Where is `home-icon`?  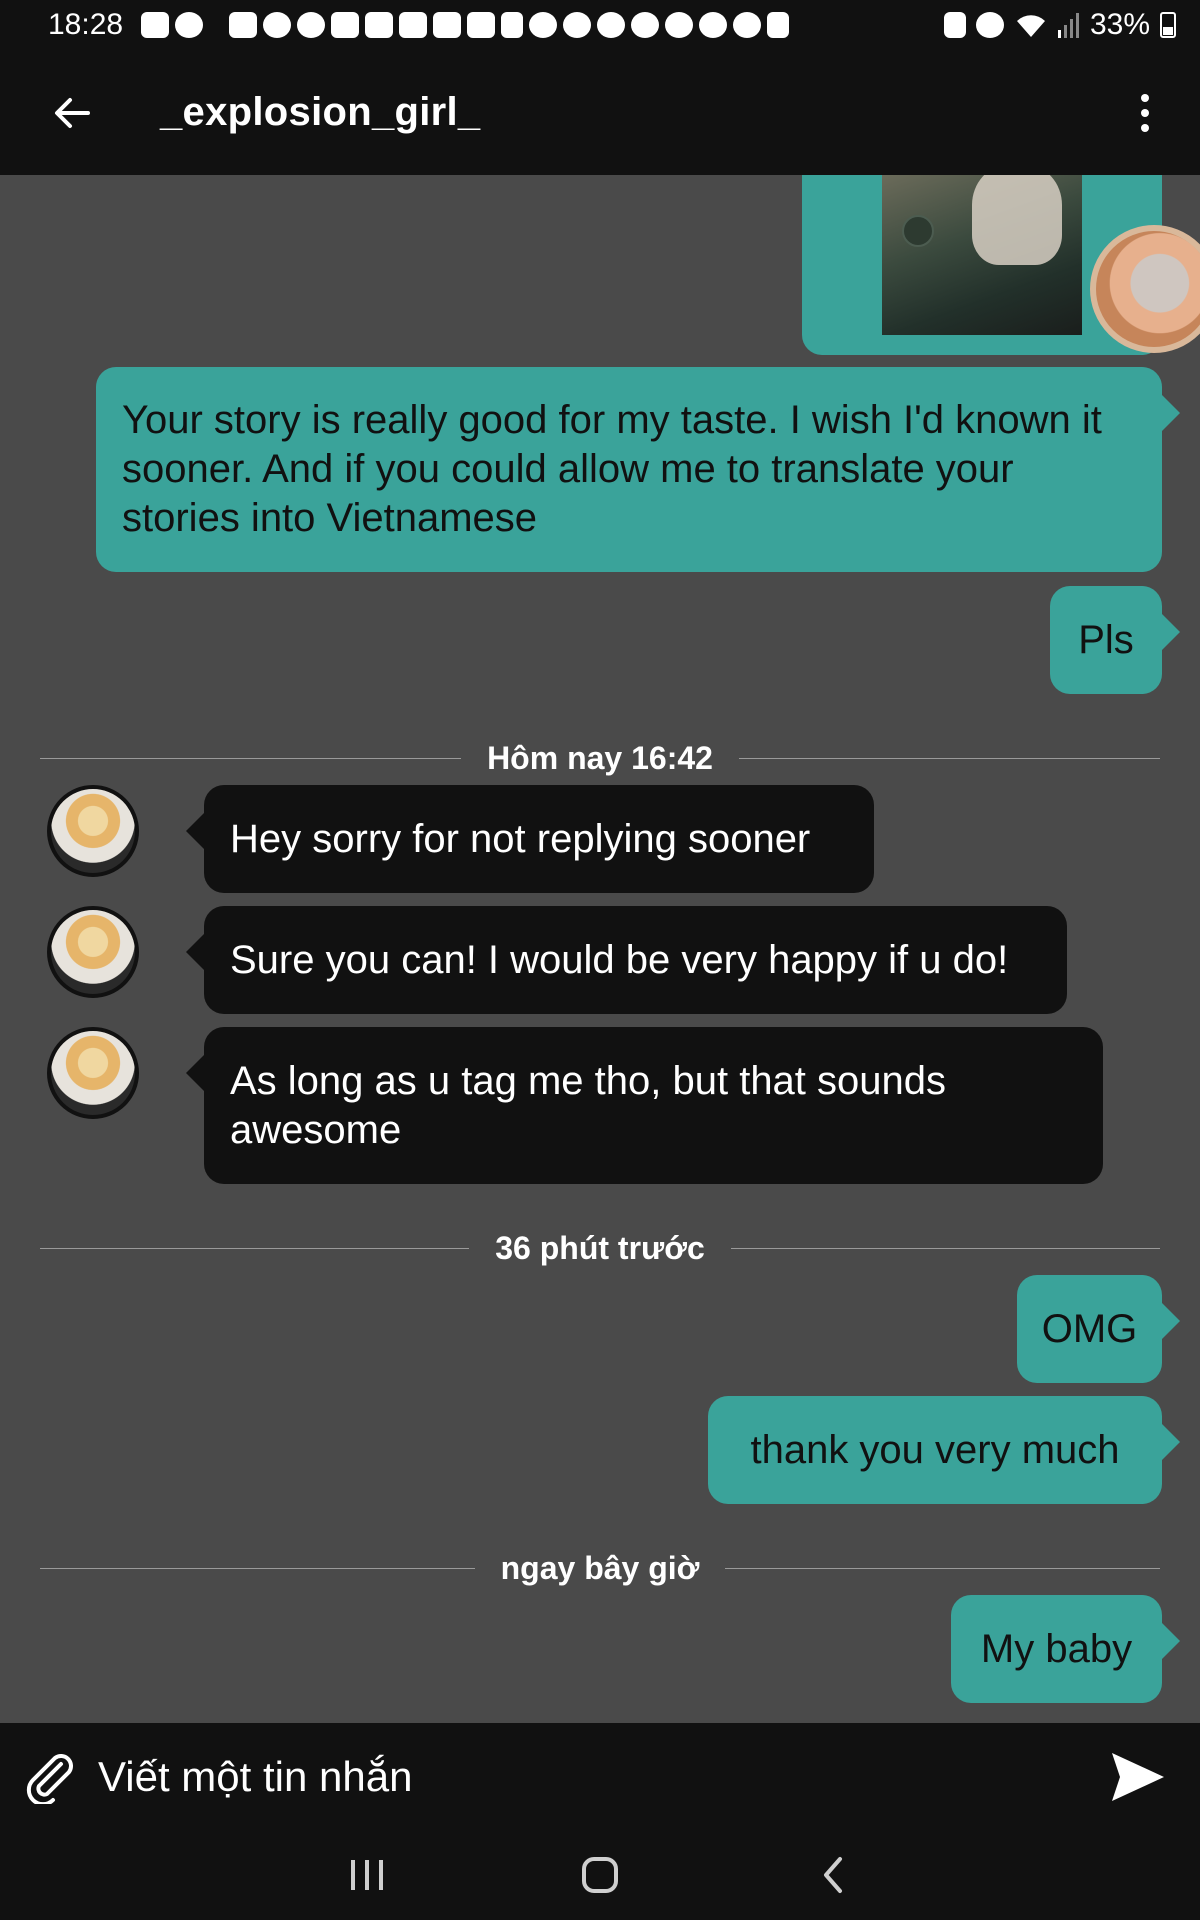
home-icon is located at coordinates (599, 1875).